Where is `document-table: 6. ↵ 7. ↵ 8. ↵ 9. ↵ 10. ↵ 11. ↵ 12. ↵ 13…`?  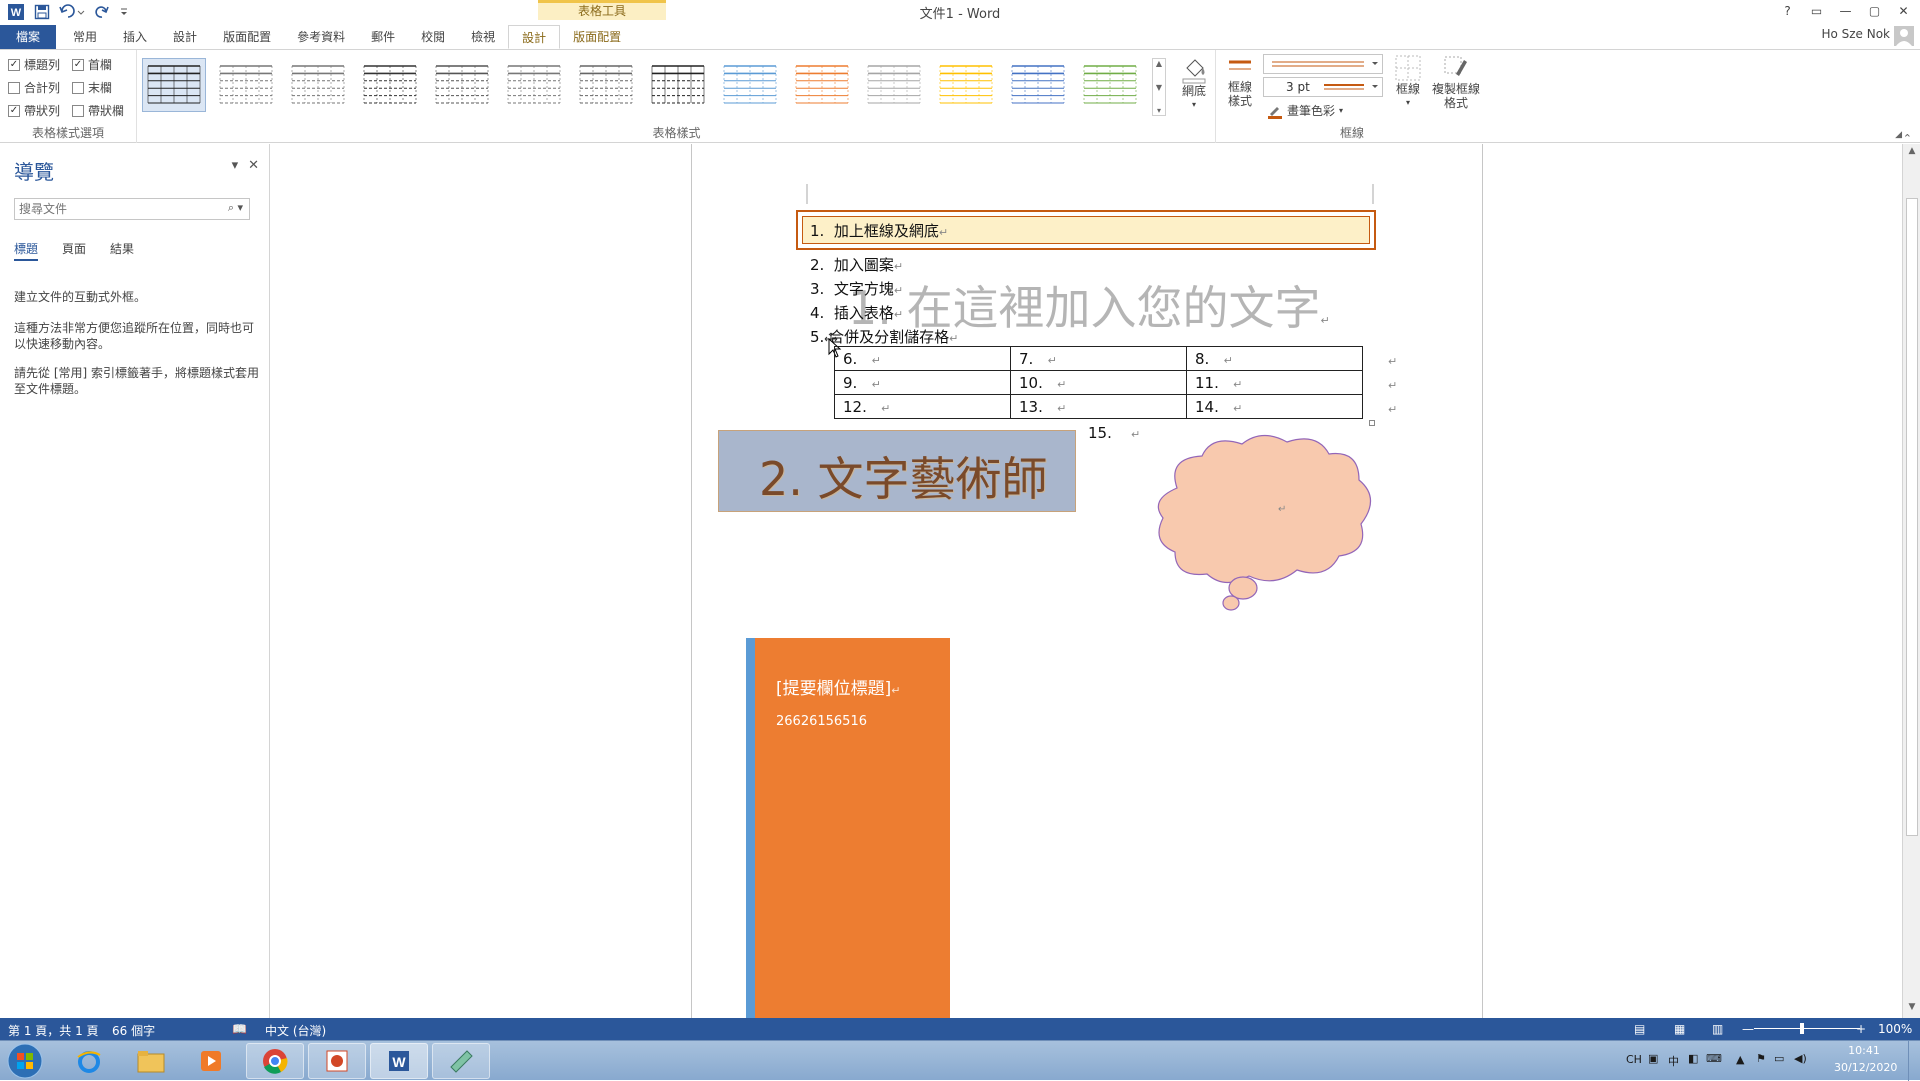 document-table: 6. ↵ 7. ↵ 8. ↵ 9. ↵ 10. ↵ 11. ↵ 12. ↵ 13… is located at coordinates (1098, 382).